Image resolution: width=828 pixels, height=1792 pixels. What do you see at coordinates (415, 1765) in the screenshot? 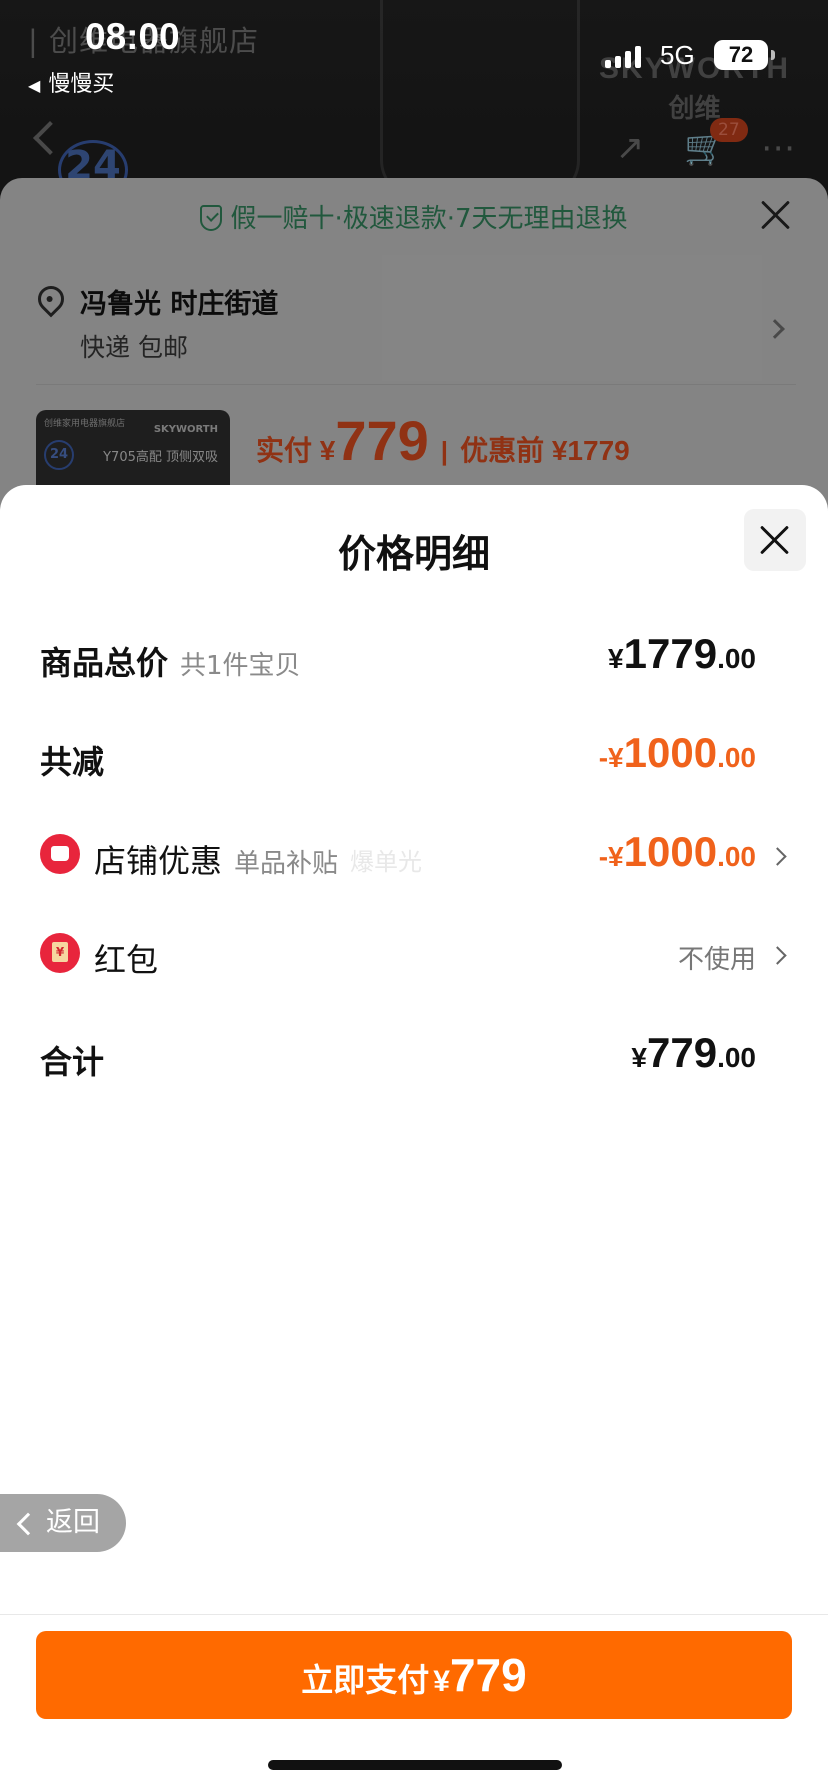
I see `home-indicator` at bounding box center [415, 1765].